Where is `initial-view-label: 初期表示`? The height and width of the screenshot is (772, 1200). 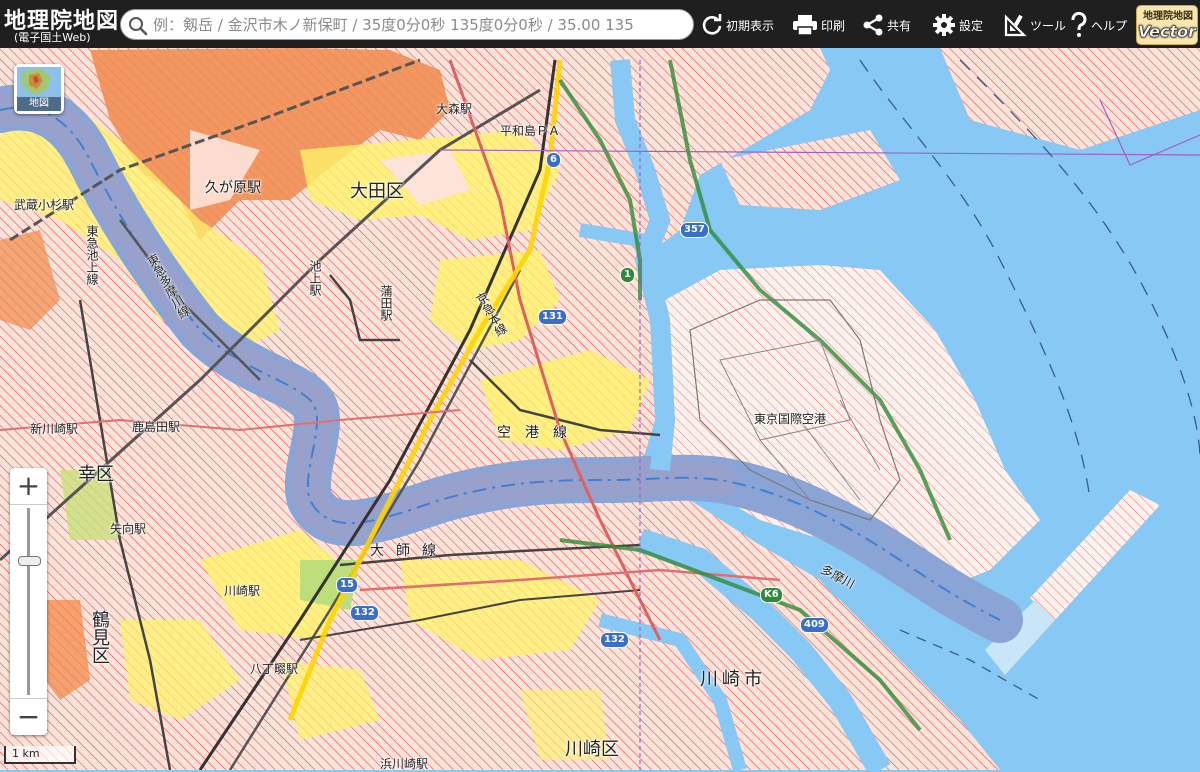
initial-view-label: 初期表示 is located at coordinates (750, 25).